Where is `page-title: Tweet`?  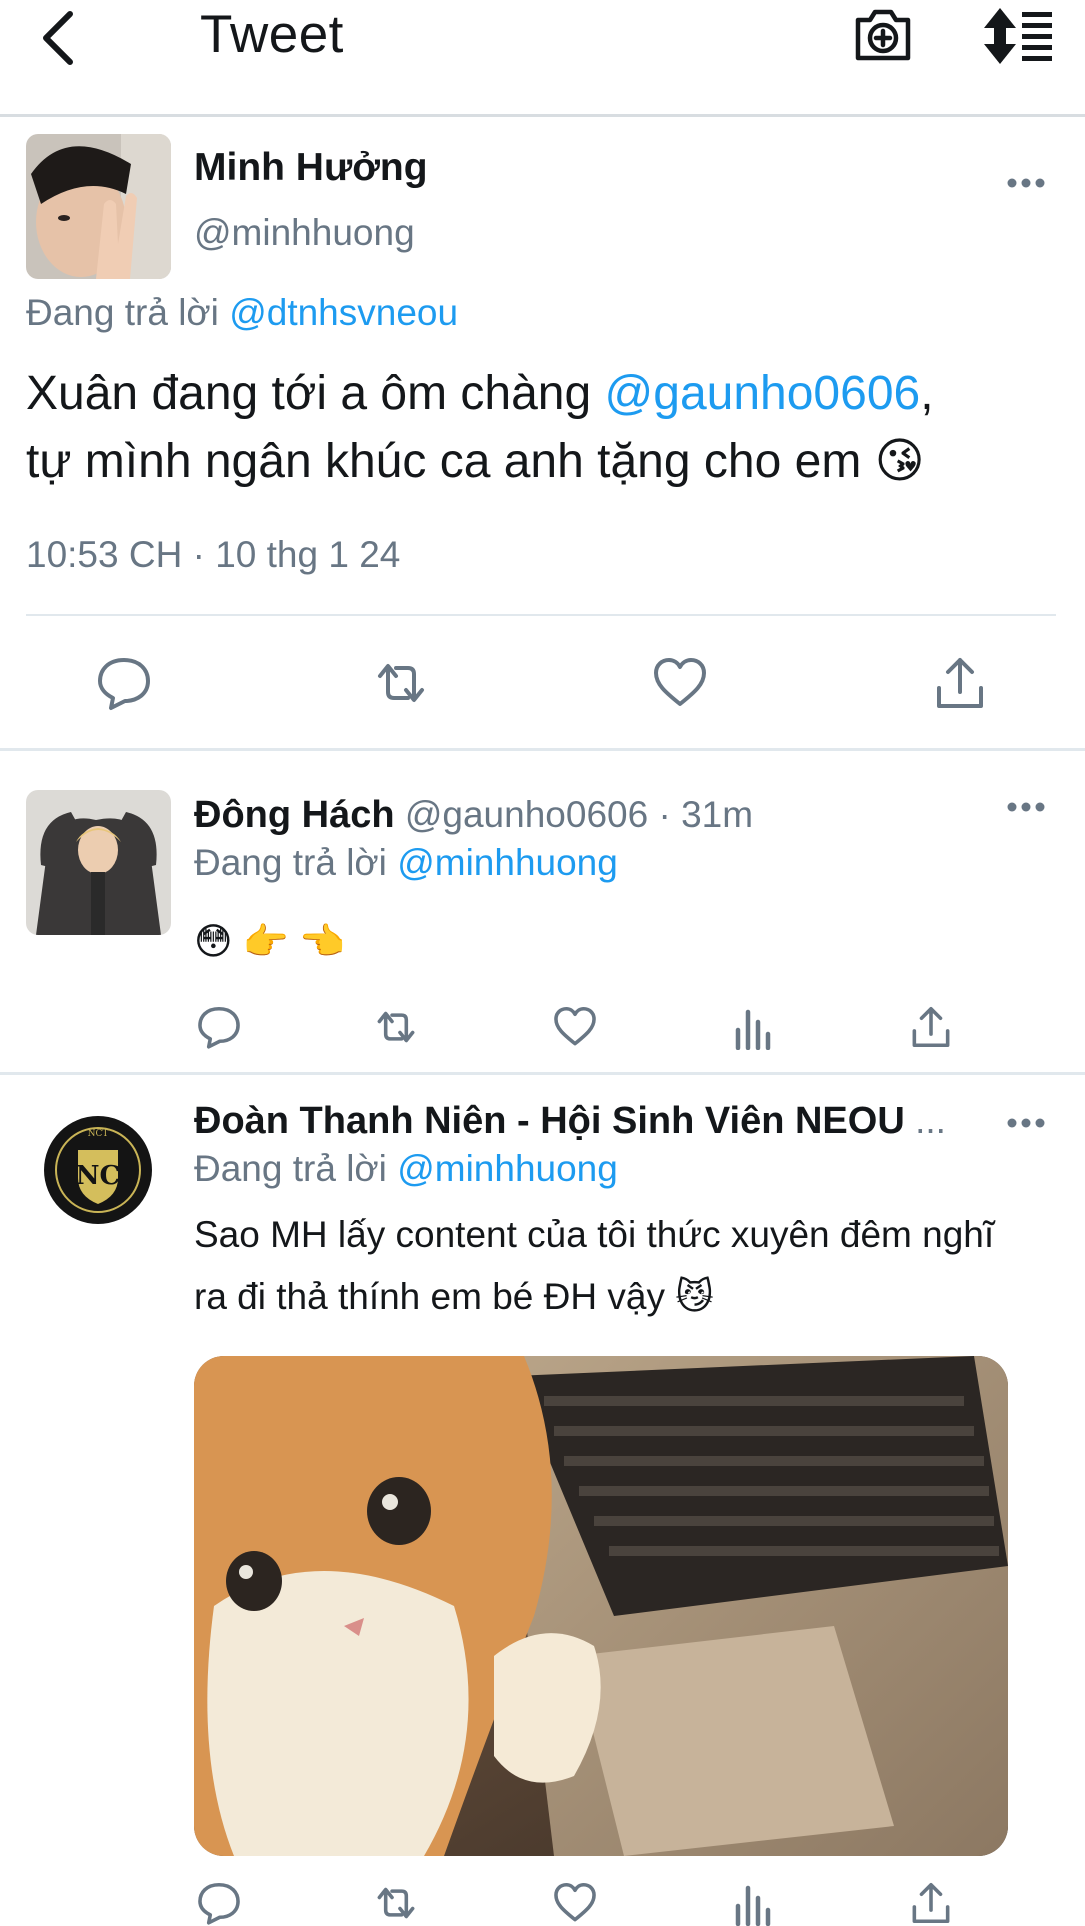 page-title: Tweet is located at coordinates (272, 34).